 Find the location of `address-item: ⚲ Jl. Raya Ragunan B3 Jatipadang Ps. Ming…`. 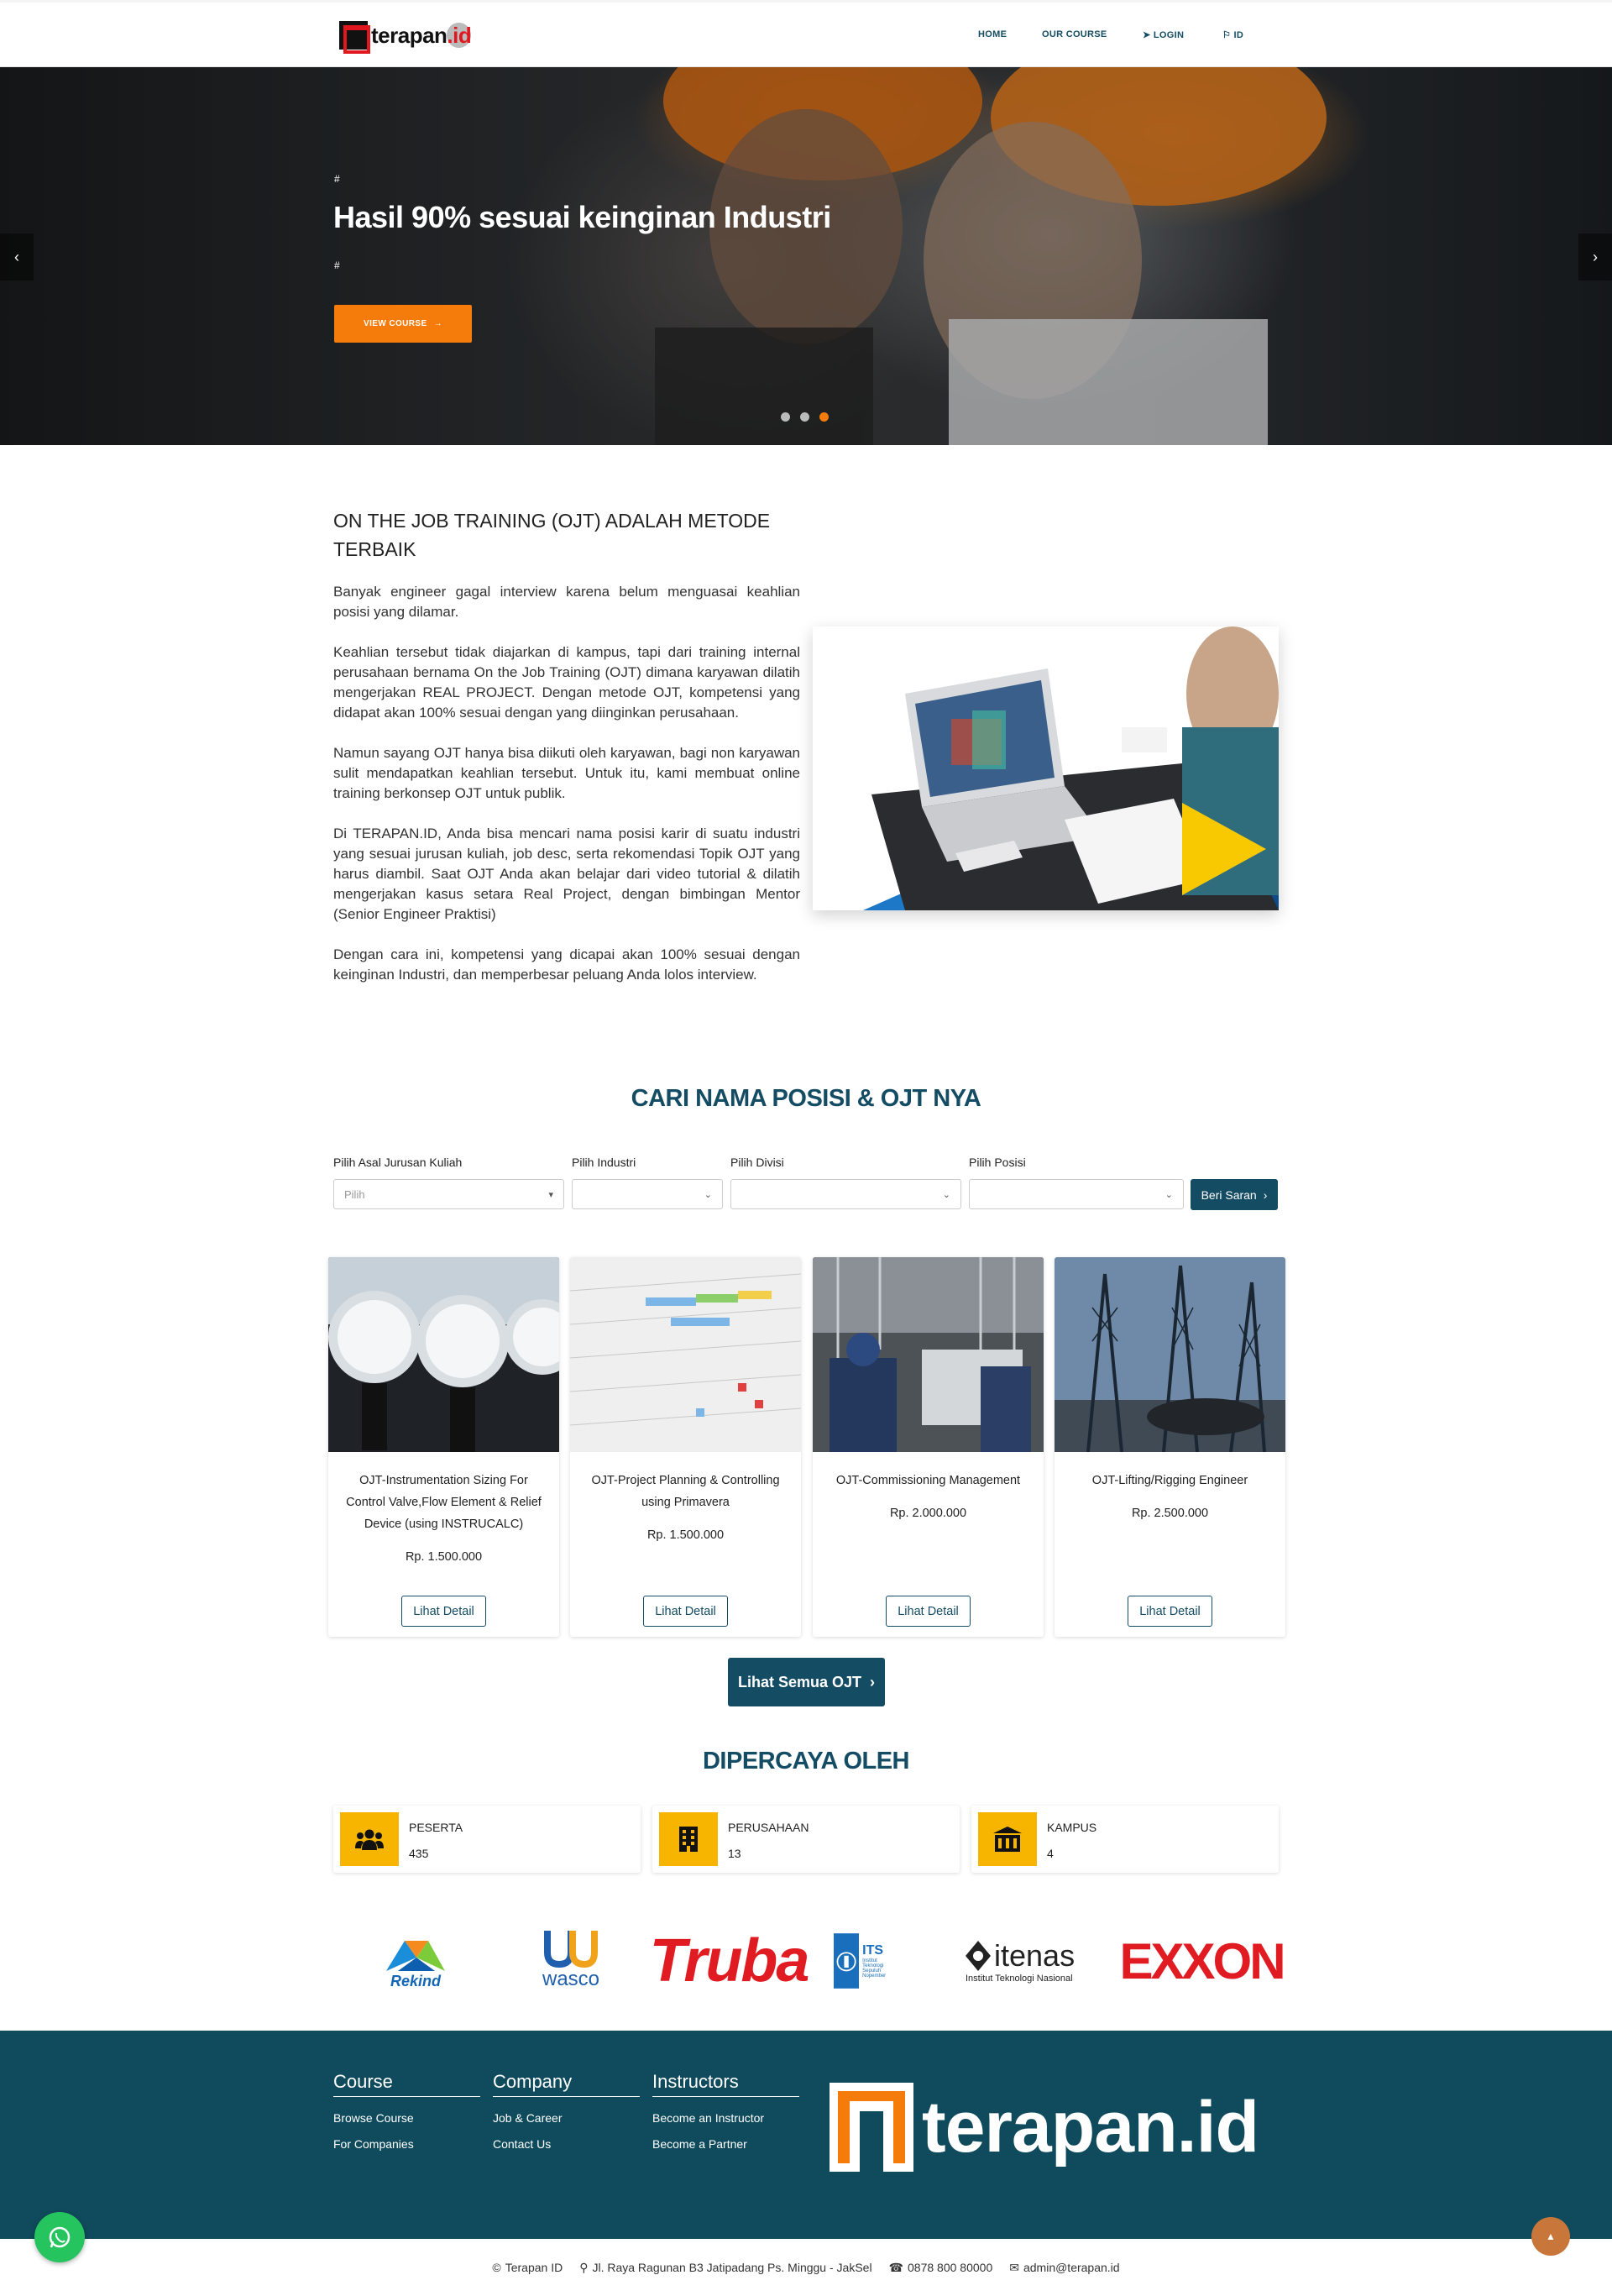

address-item: ⚲ Jl. Raya Ragunan B3 Jatipadang Ps. Ming… is located at coordinates (725, 2268).